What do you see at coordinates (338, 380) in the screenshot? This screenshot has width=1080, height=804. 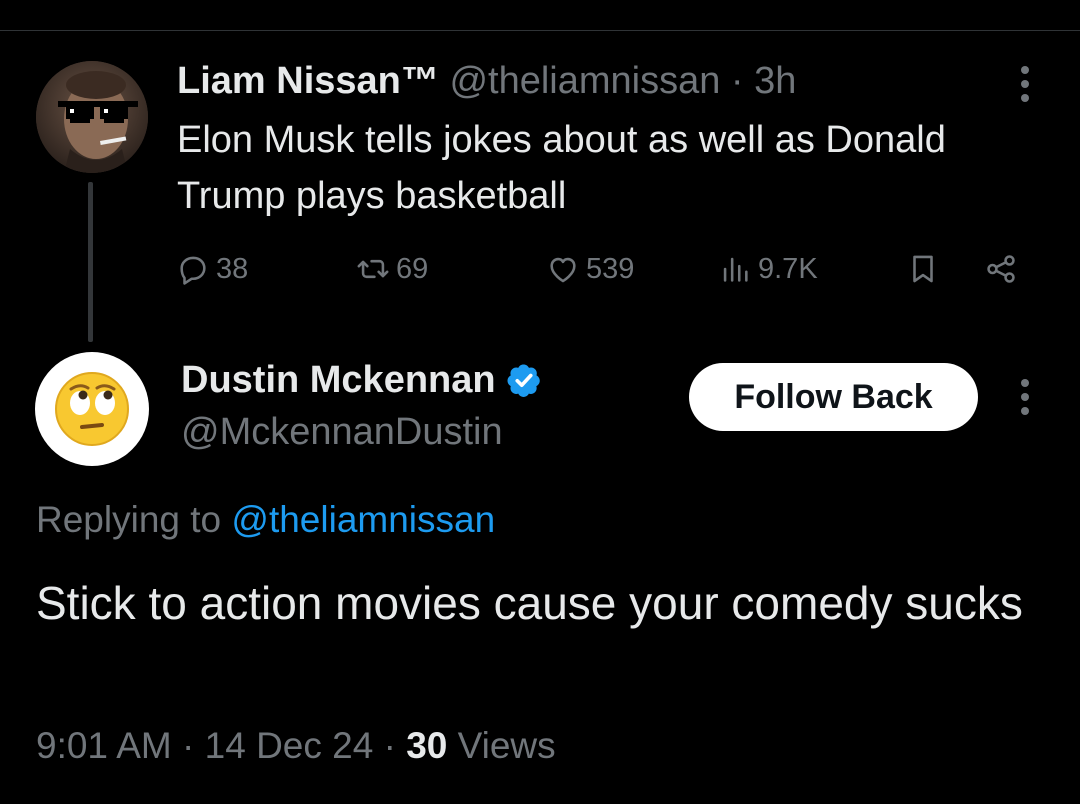 I see `reply-author-name: Dustin Mckennan` at bounding box center [338, 380].